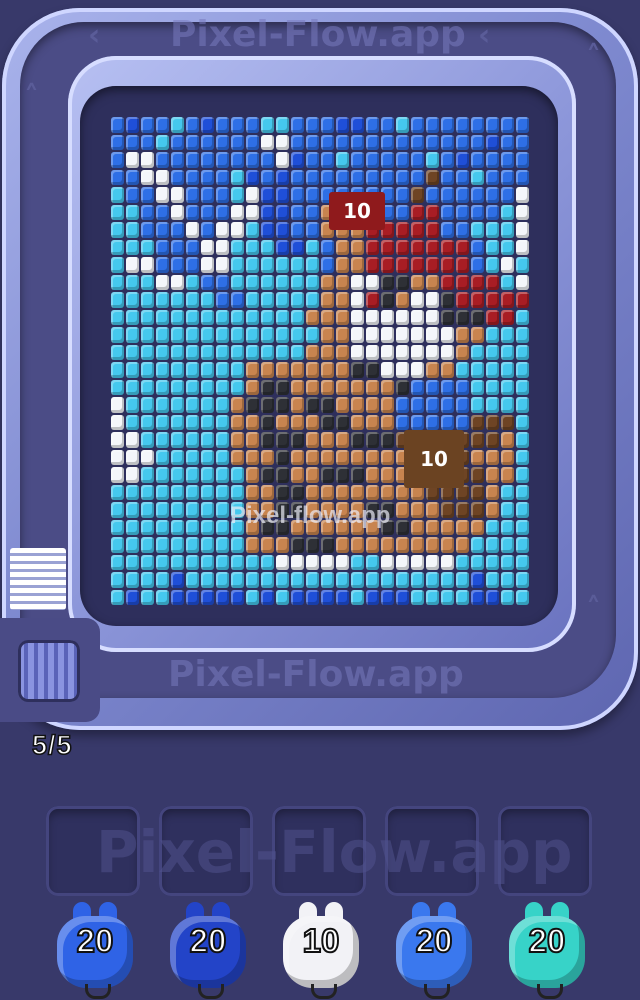 This screenshot has width=640, height=1000. I want to click on shooter-ammo-count: 20, so click(208, 940).